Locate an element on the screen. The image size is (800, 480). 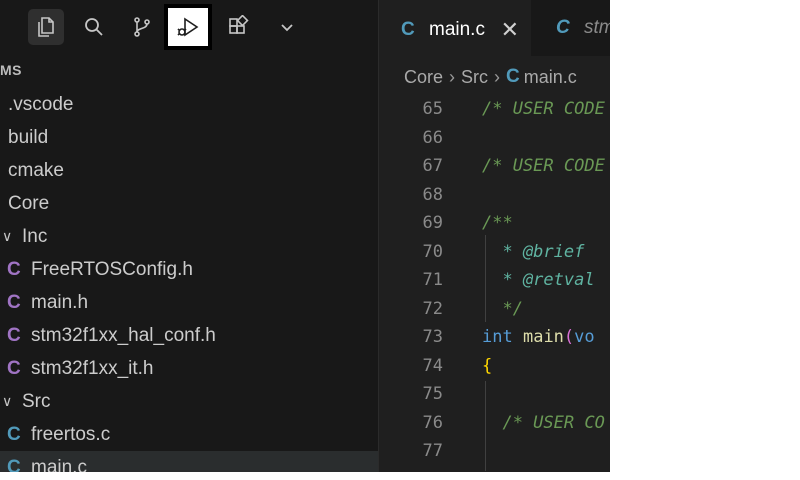
code-text: */ is located at coordinates (502, 309).